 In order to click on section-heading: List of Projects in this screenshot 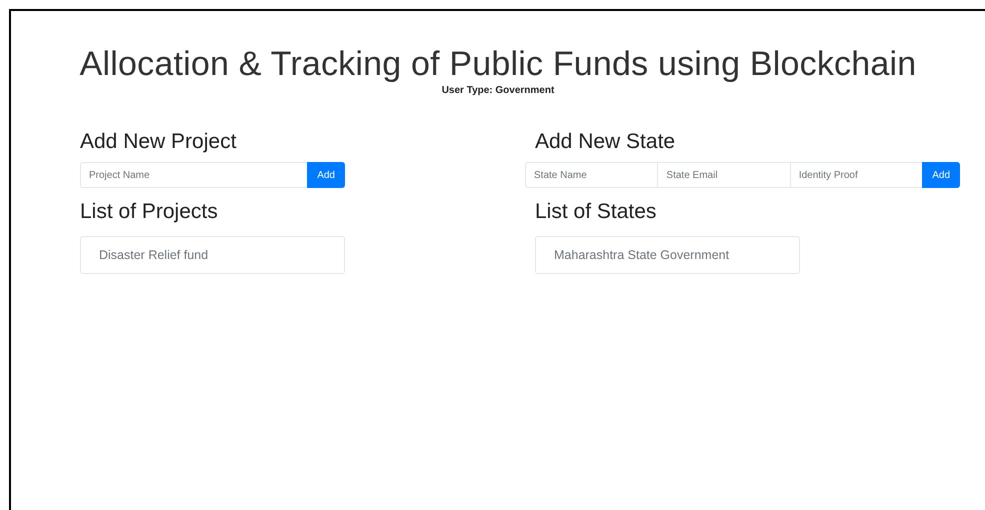, I will do `click(149, 212)`.